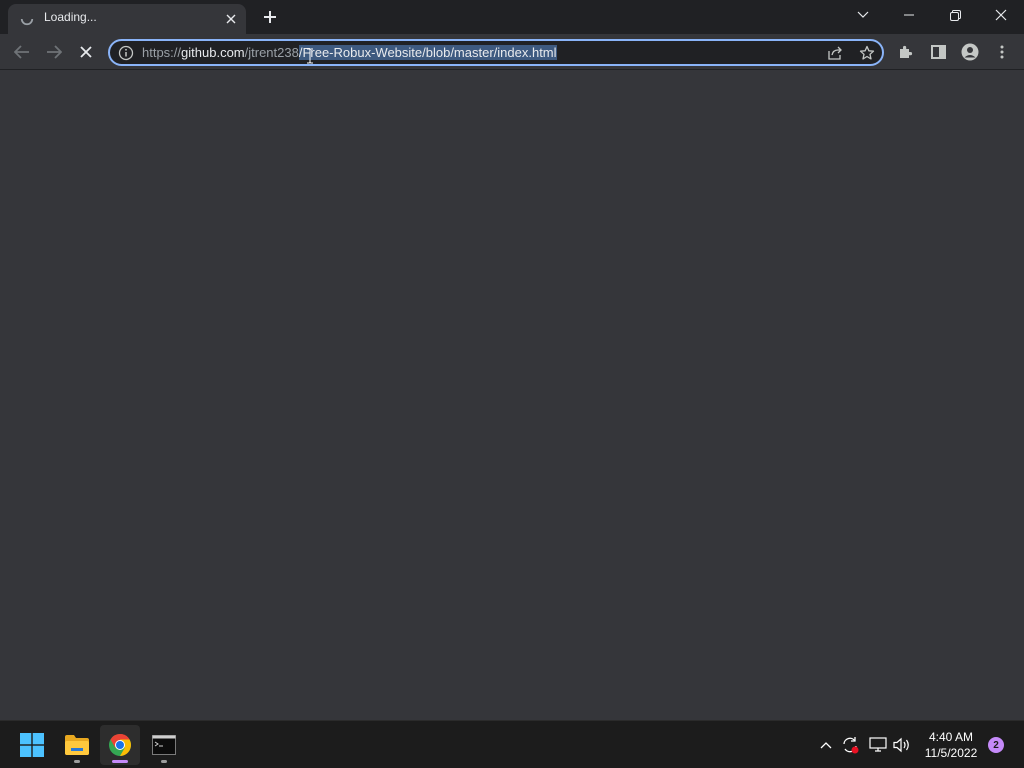  I want to click on tab-search-button, so click(863, 15).